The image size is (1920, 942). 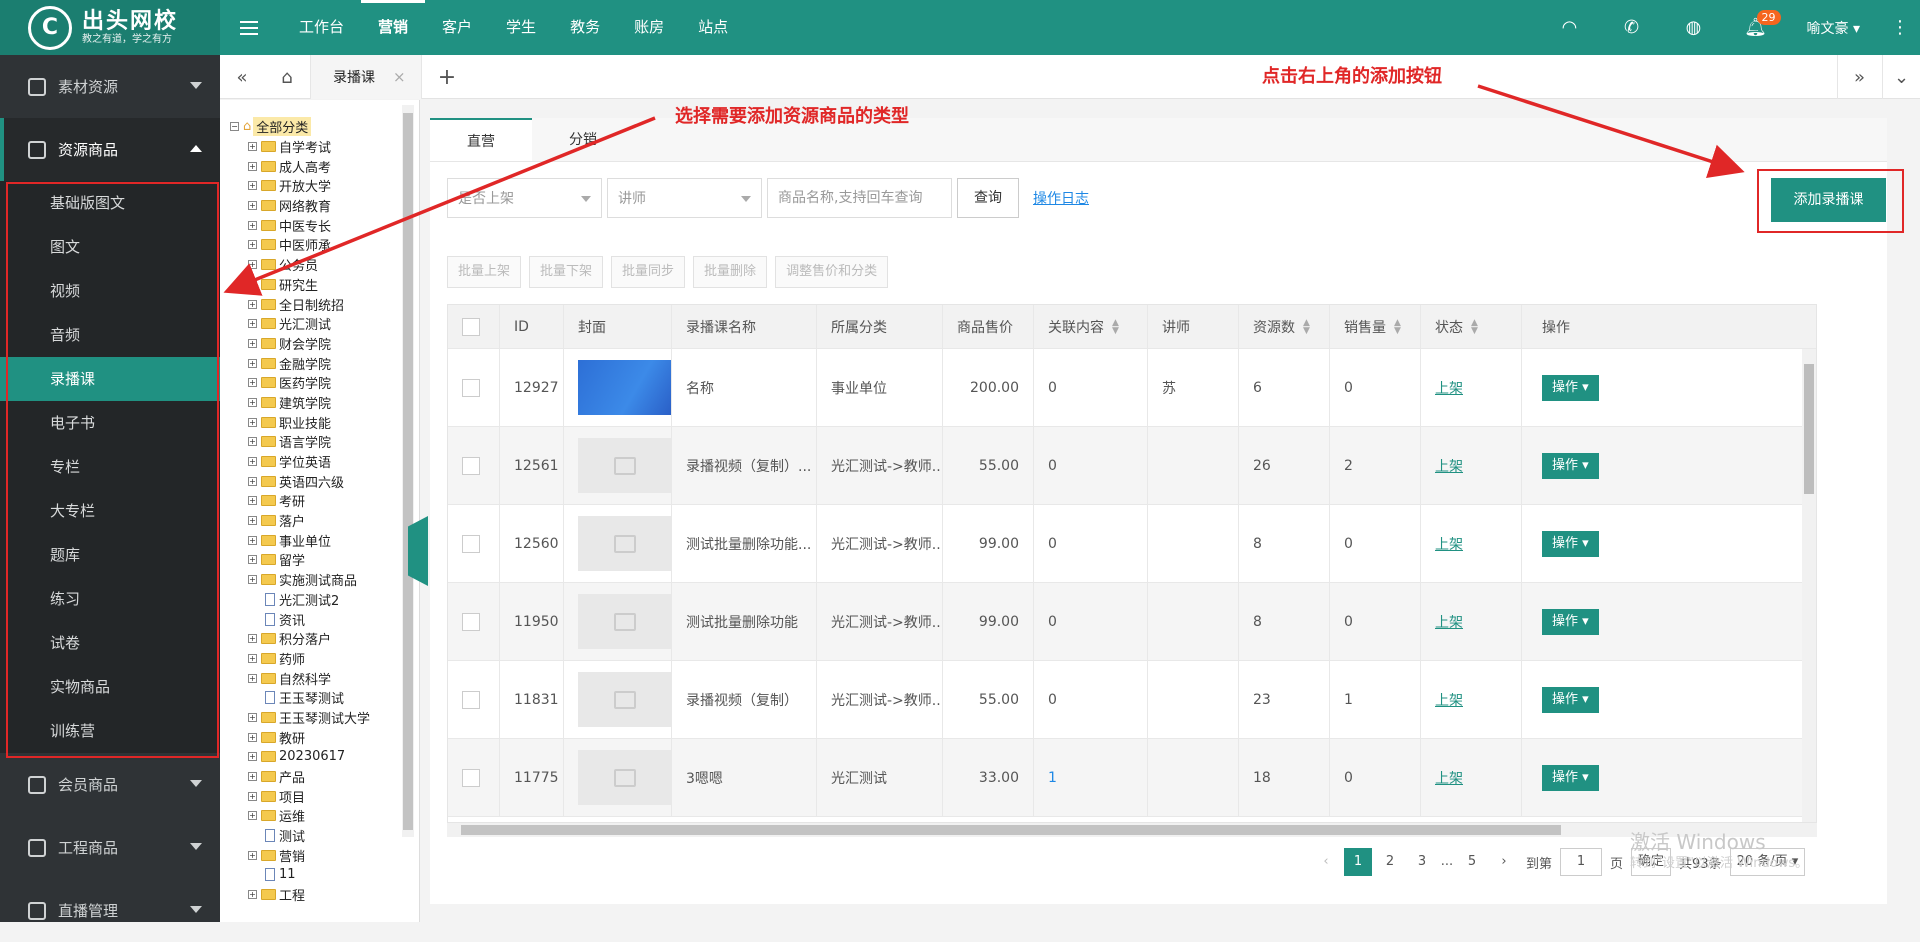 I want to click on tree-node: + 留学, so click(x=333, y=560).